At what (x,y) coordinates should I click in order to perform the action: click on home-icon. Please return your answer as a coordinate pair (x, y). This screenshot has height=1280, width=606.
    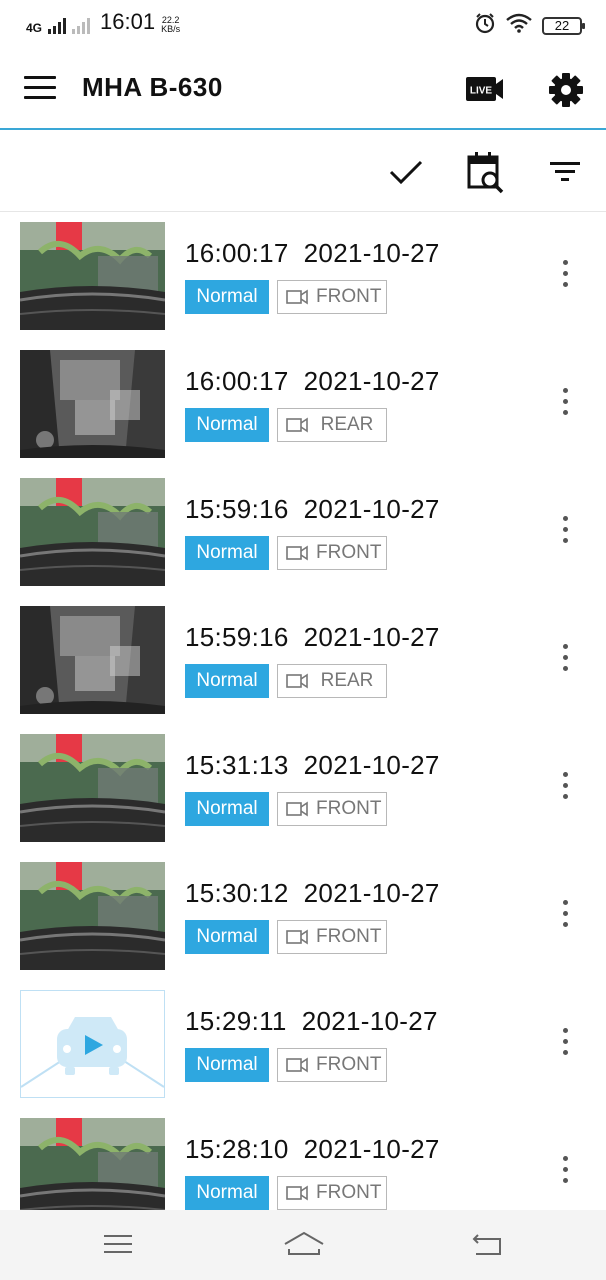
    Looking at the image, I should click on (303, 1245).